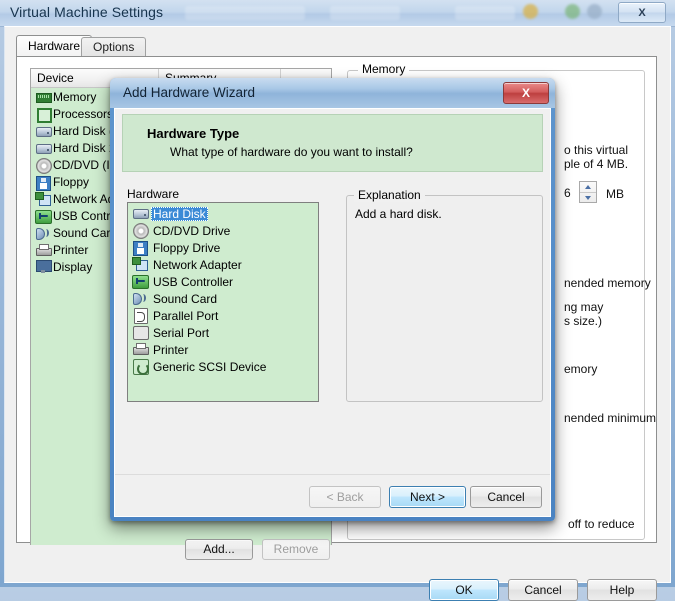  Describe the element at coordinates (223, 247) in the screenshot. I see `list-item: Floppy Drive` at that location.